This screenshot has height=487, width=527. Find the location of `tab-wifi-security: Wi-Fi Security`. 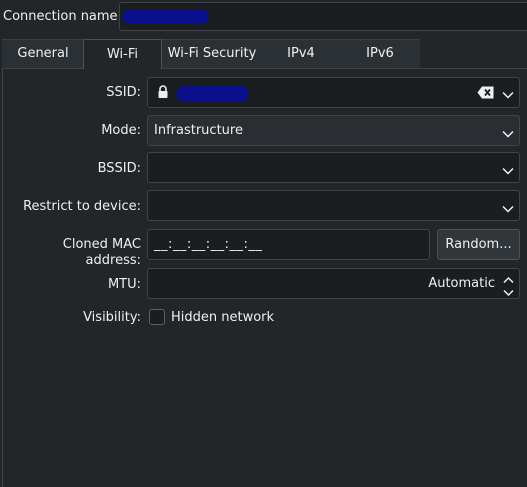

tab-wifi-security: Wi-Fi Security is located at coordinates (212, 54).